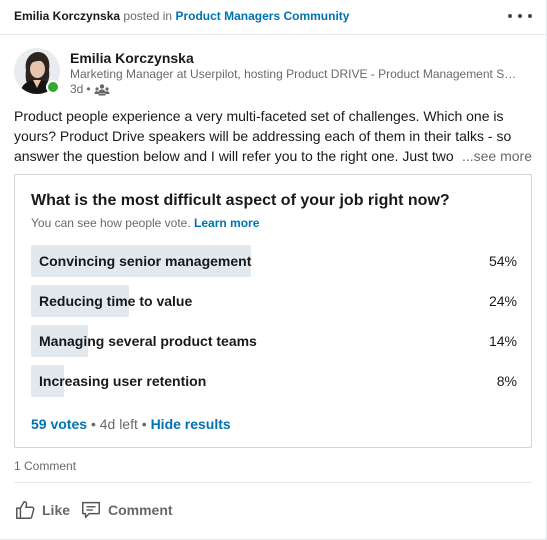  I want to click on post-time: 3d, so click(77, 89).